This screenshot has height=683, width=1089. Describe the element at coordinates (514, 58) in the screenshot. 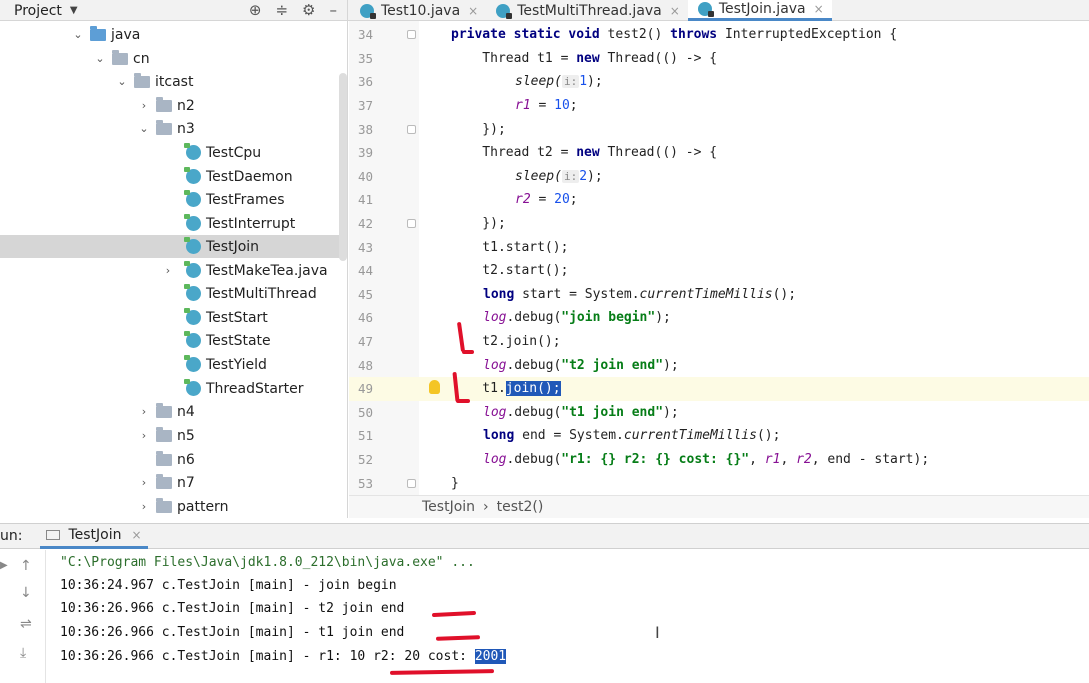

I see `code-token: Thread t1 =` at that location.